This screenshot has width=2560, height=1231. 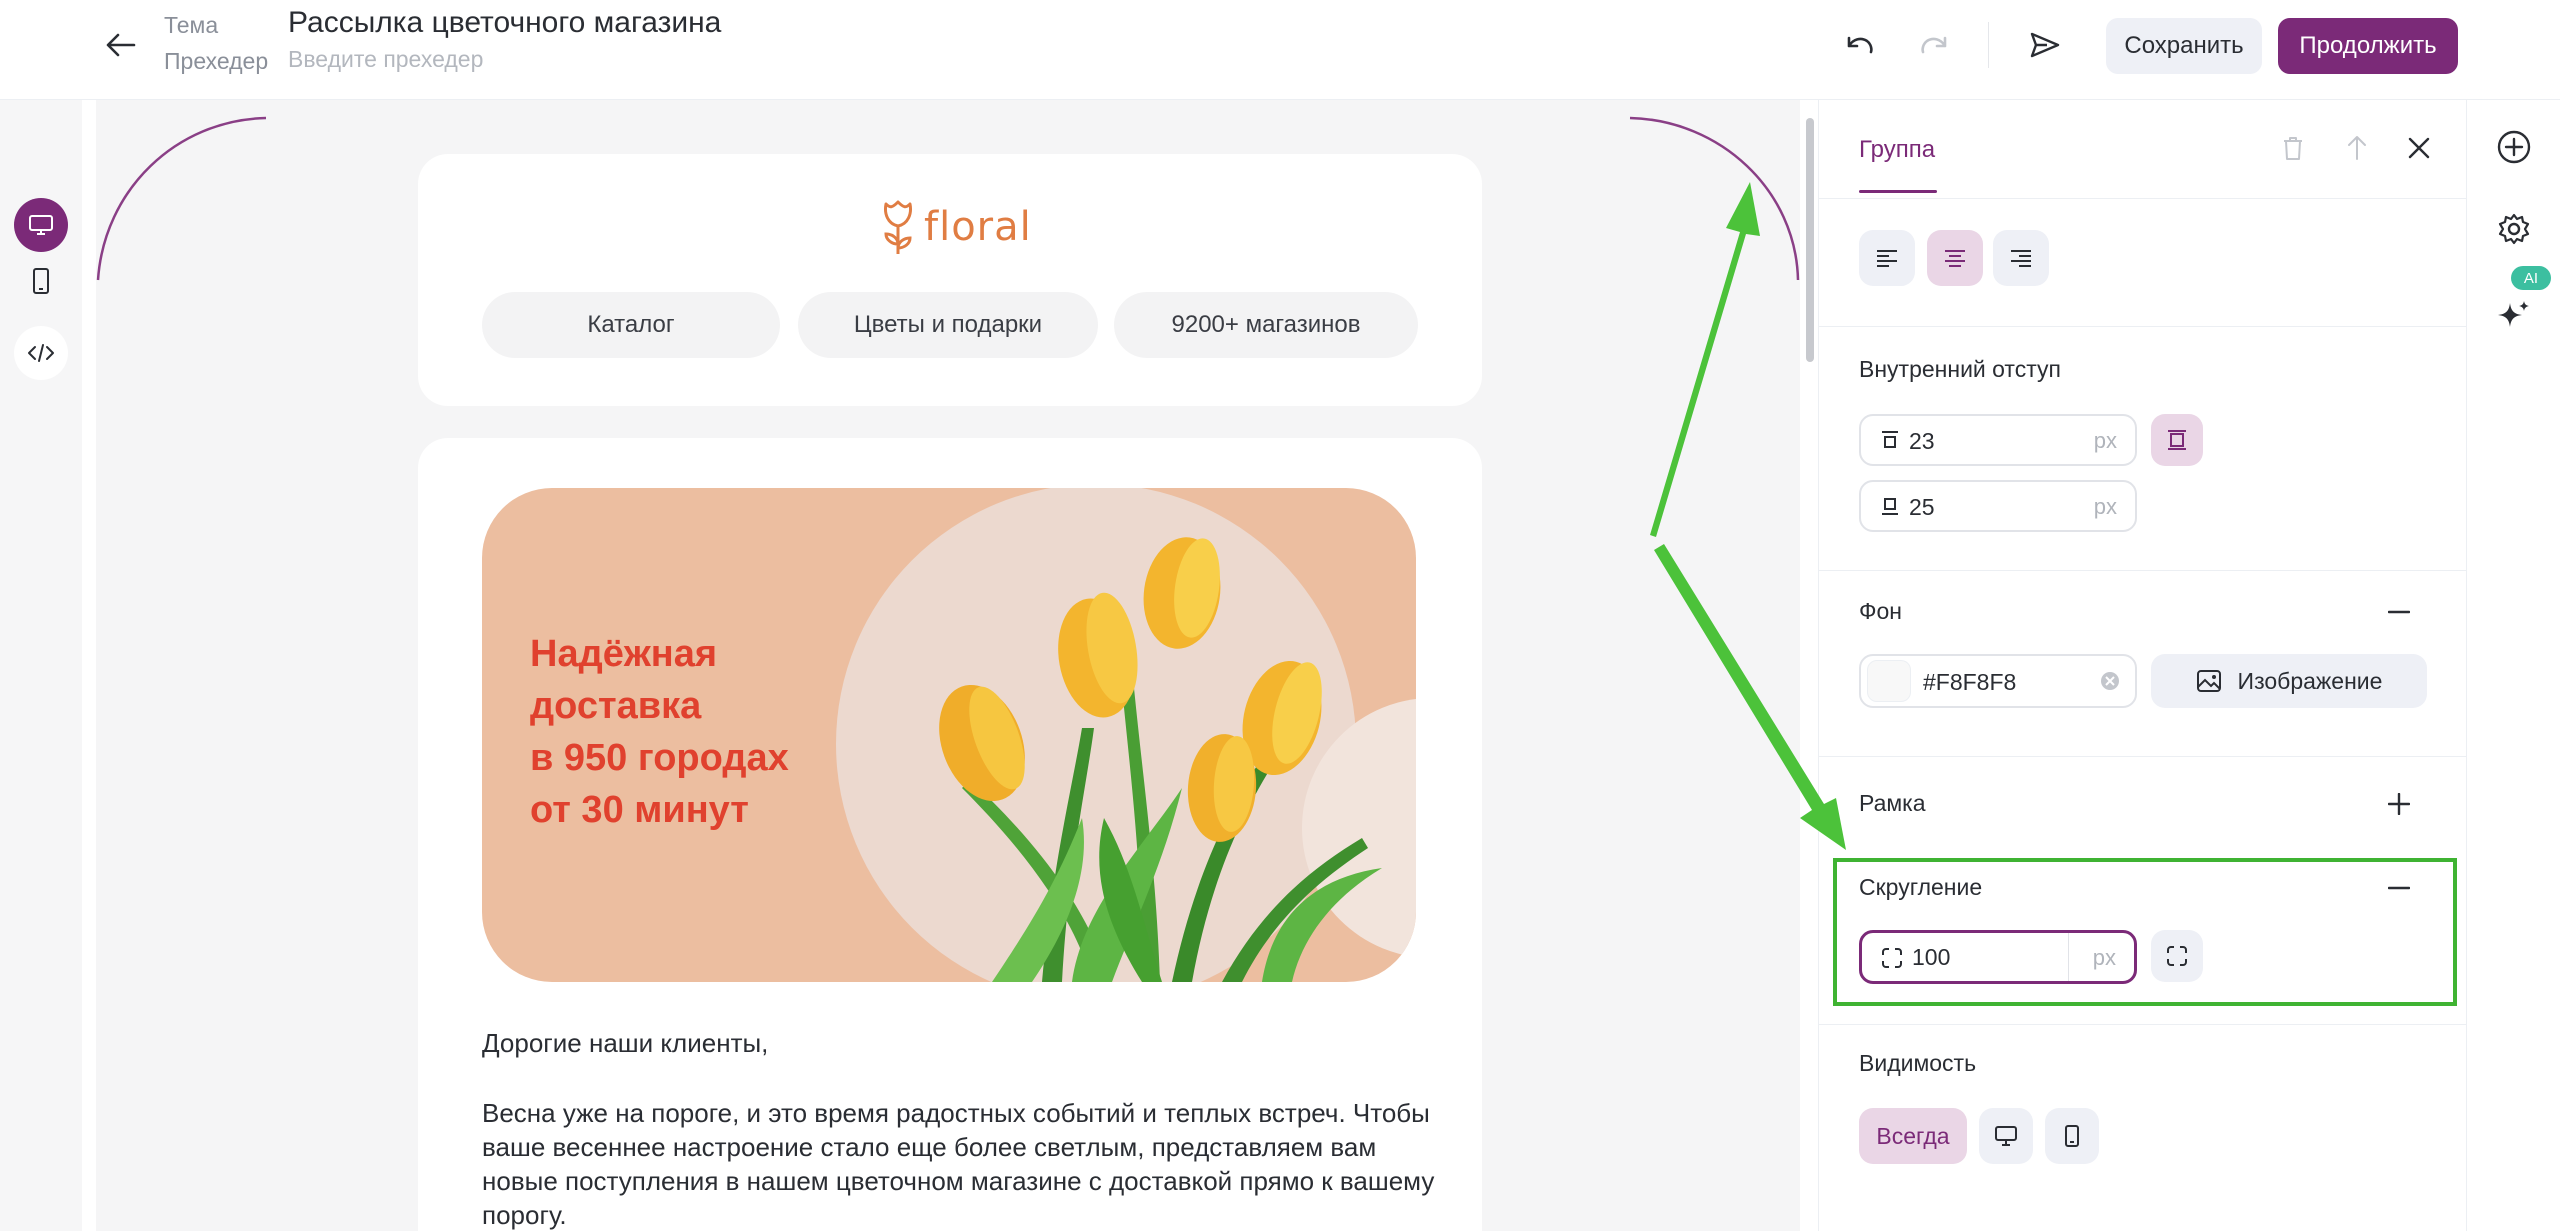 I want to click on align-right-button, so click(x=2021, y=258).